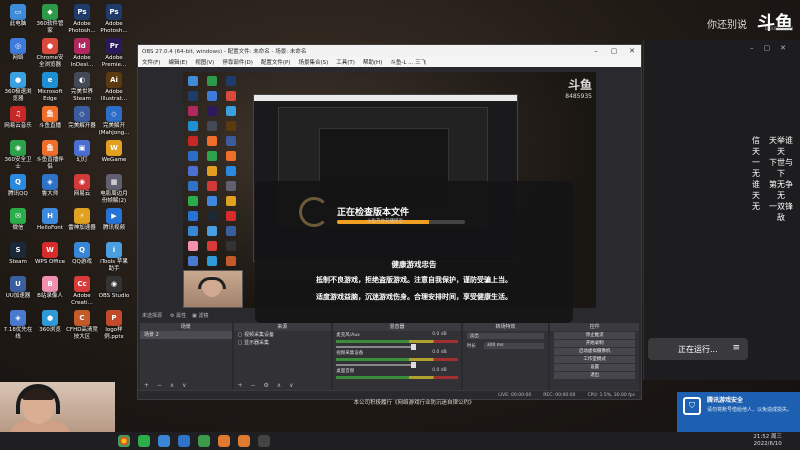  Describe the element at coordinates (114, 189) in the screenshot. I see `desktop-icon: ▦ 电影周边月份帧解(2)` at that location.